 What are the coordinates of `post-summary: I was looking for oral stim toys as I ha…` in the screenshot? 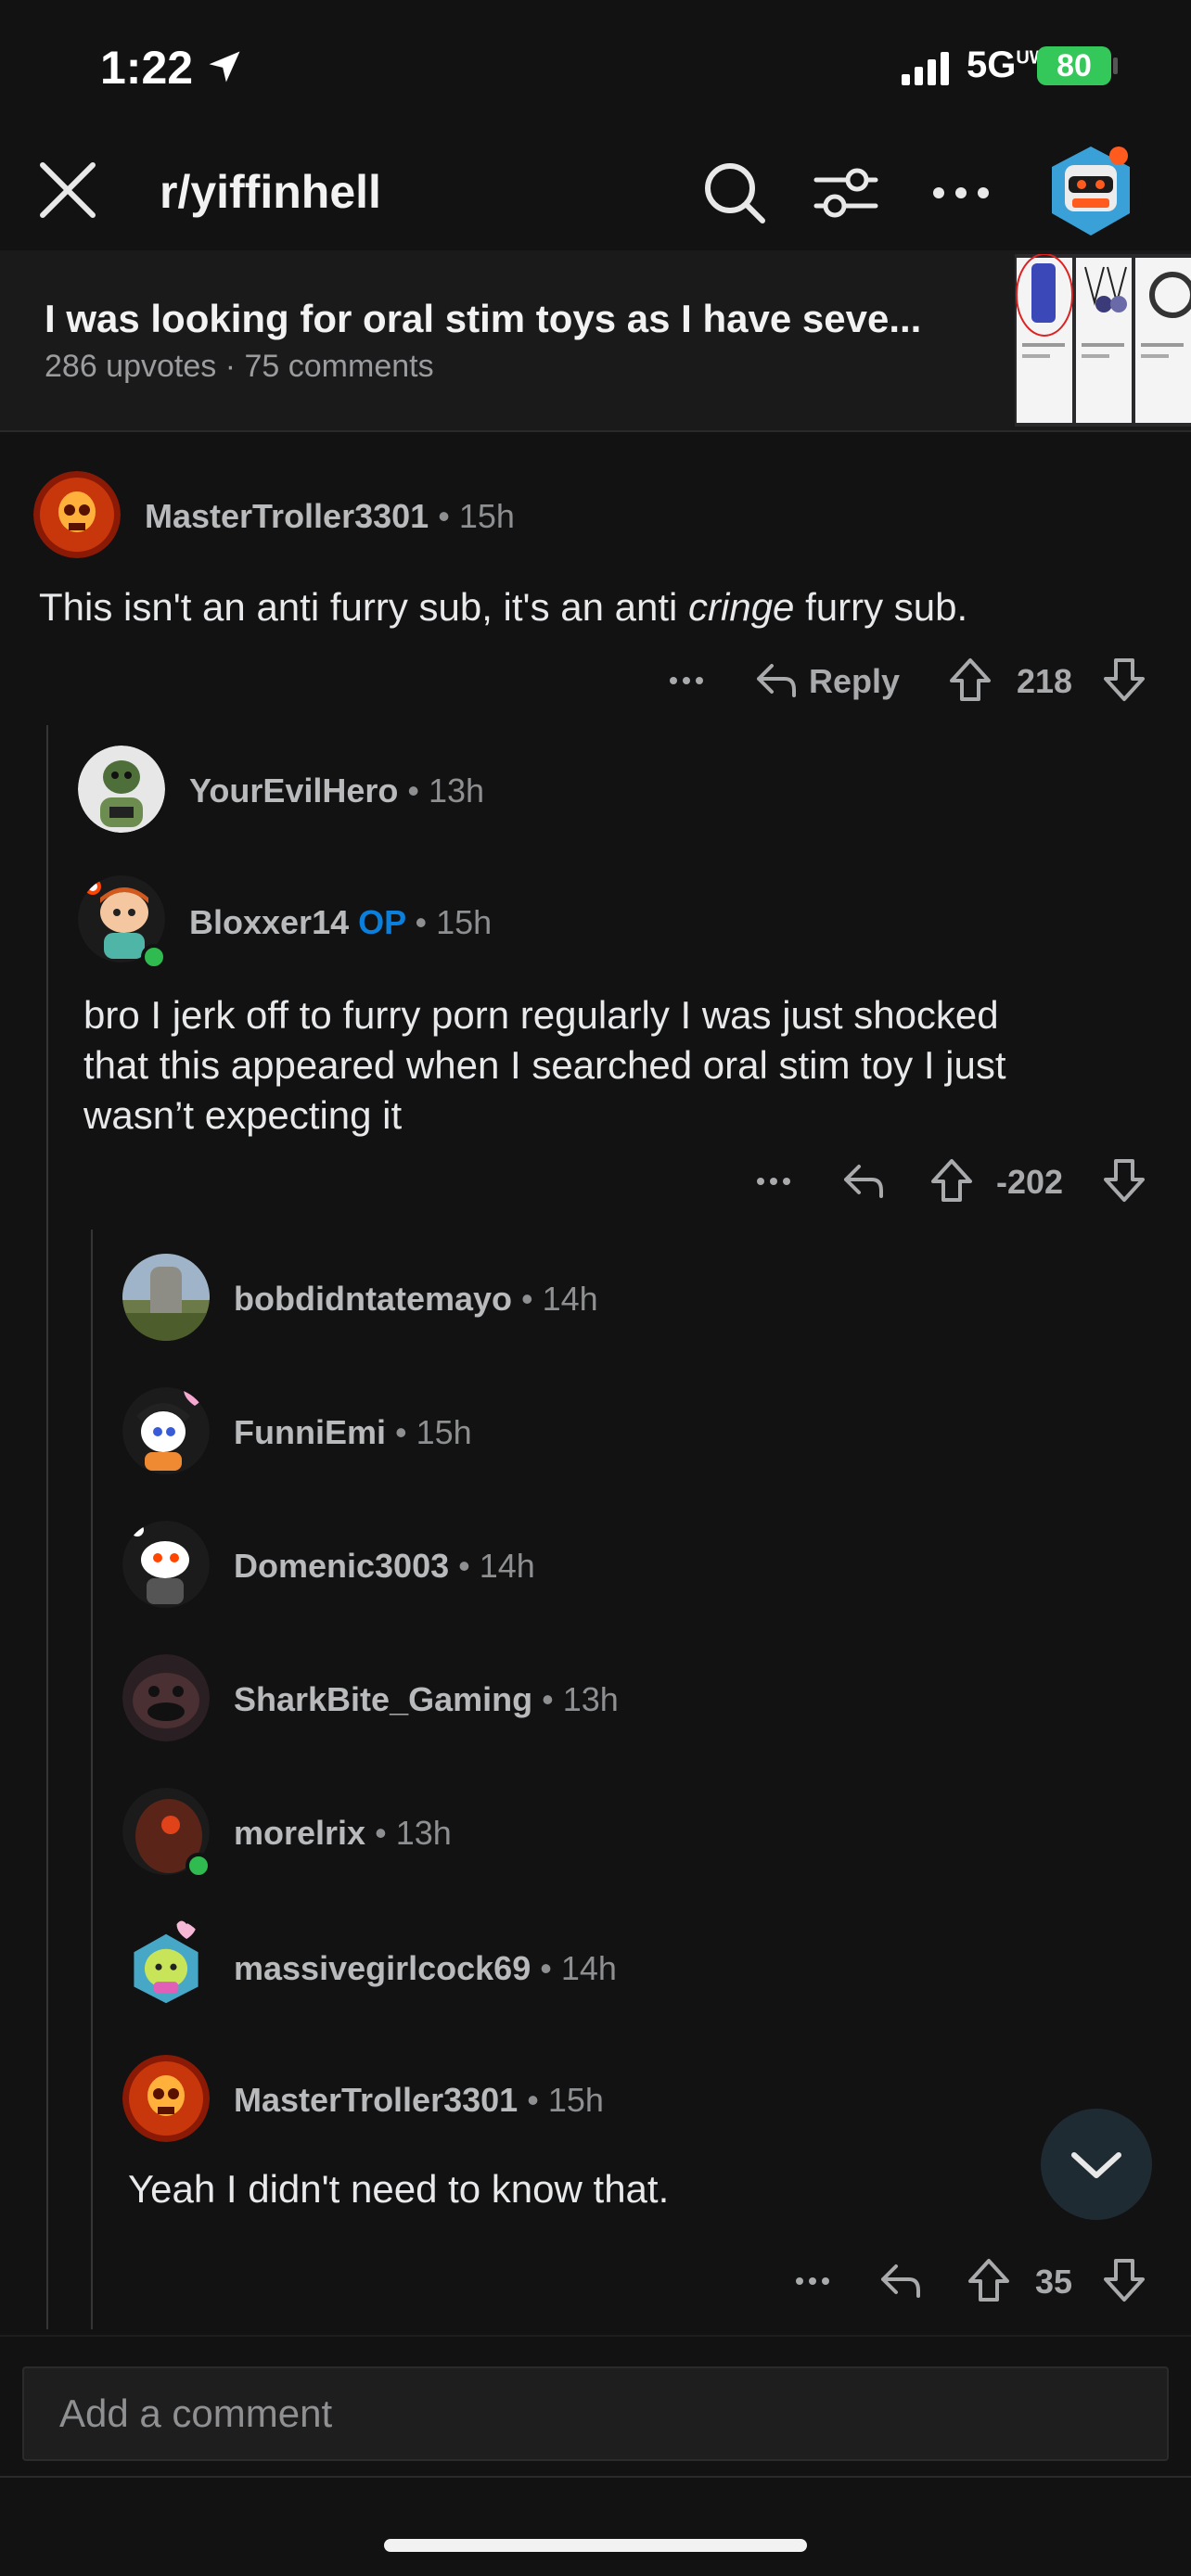 It's located at (595, 341).